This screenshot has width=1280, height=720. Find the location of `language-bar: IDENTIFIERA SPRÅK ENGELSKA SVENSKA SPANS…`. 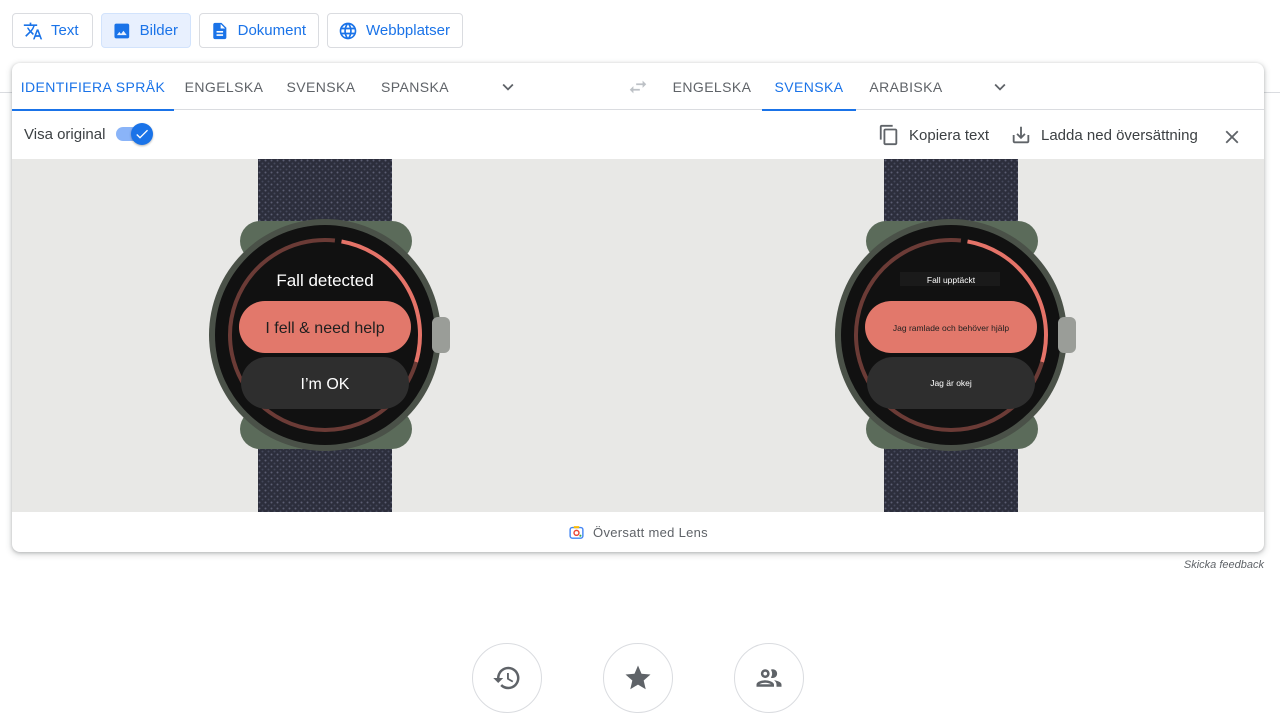

language-bar: IDENTIFIERA SPRÅK ENGELSKA SVENSKA SPANS… is located at coordinates (638, 87).